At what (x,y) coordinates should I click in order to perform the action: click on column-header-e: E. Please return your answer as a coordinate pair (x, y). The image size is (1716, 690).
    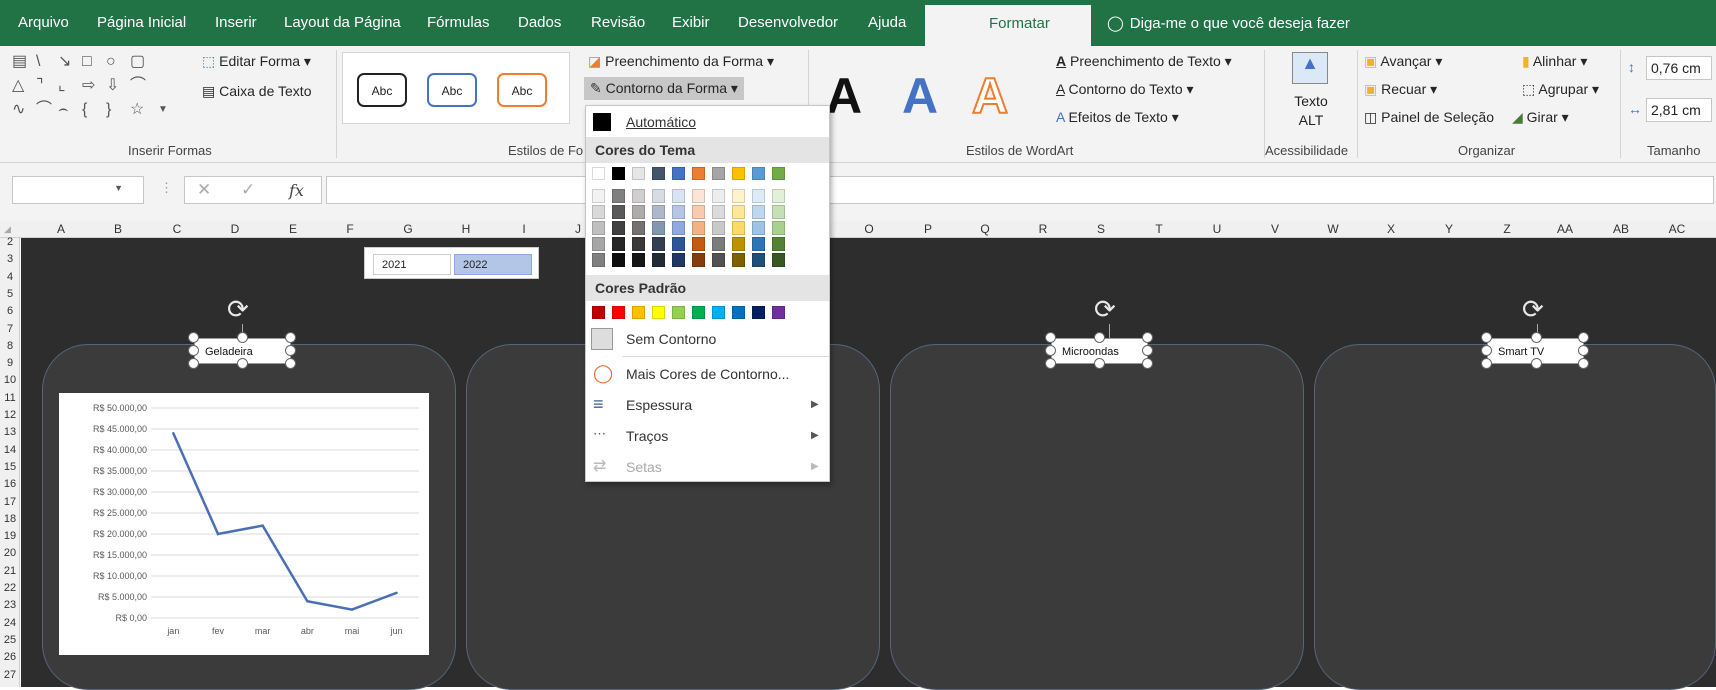
    Looking at the image, I should click on (293, 229).